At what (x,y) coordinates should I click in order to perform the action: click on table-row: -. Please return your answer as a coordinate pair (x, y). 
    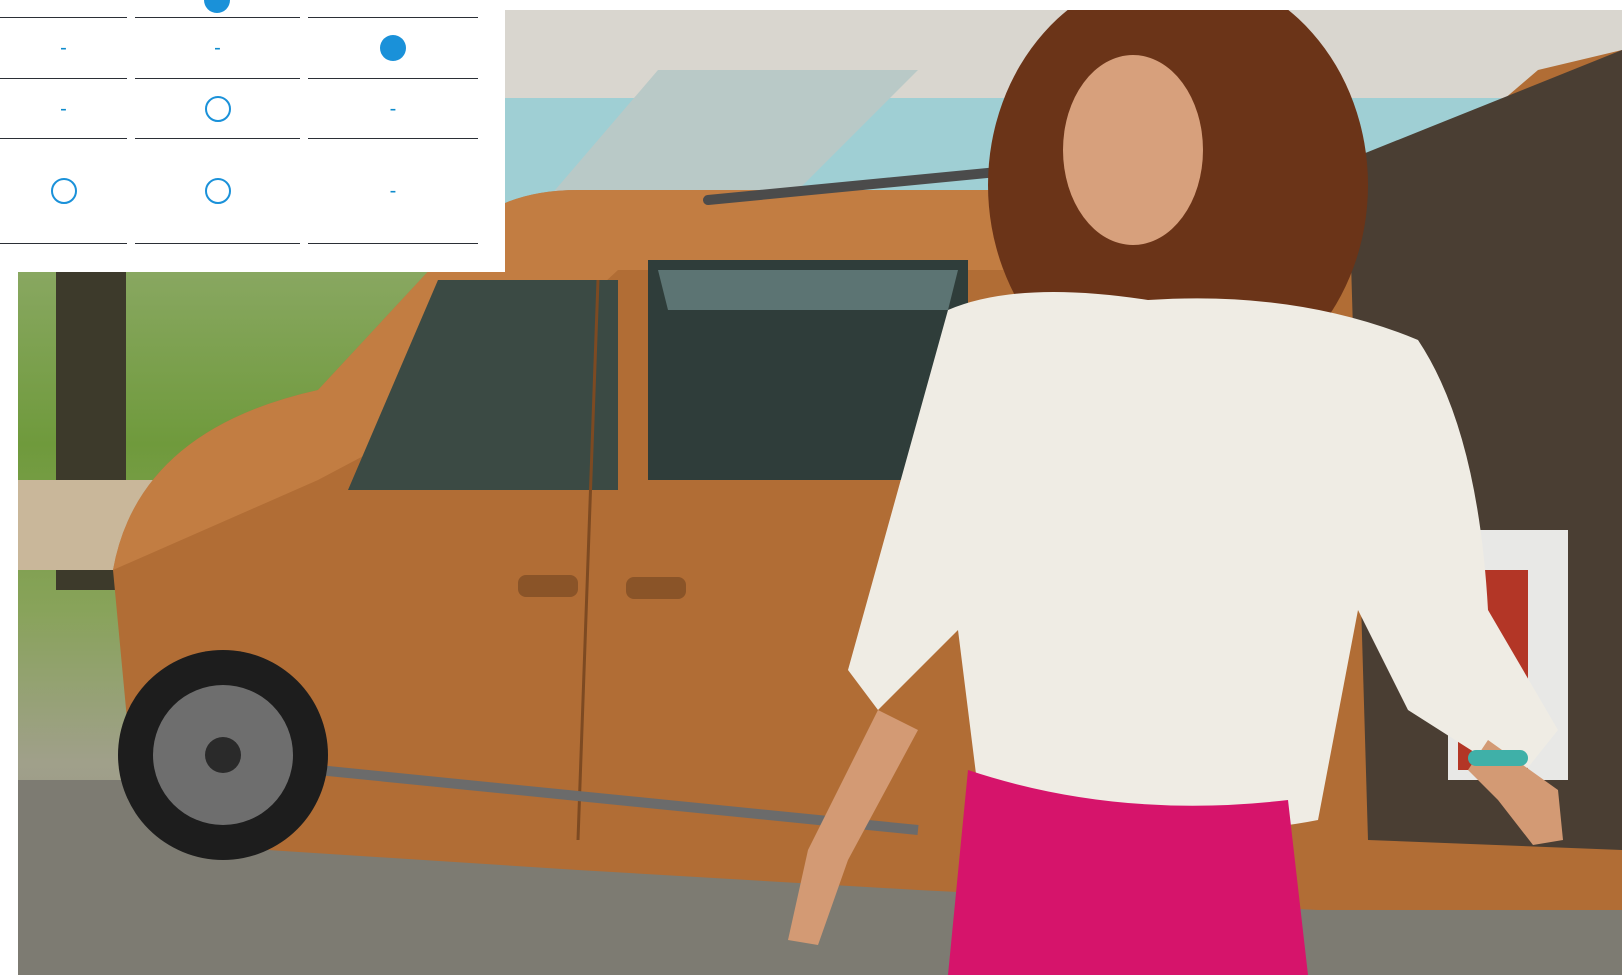
    Looking at the image, I should click on (239, 191).